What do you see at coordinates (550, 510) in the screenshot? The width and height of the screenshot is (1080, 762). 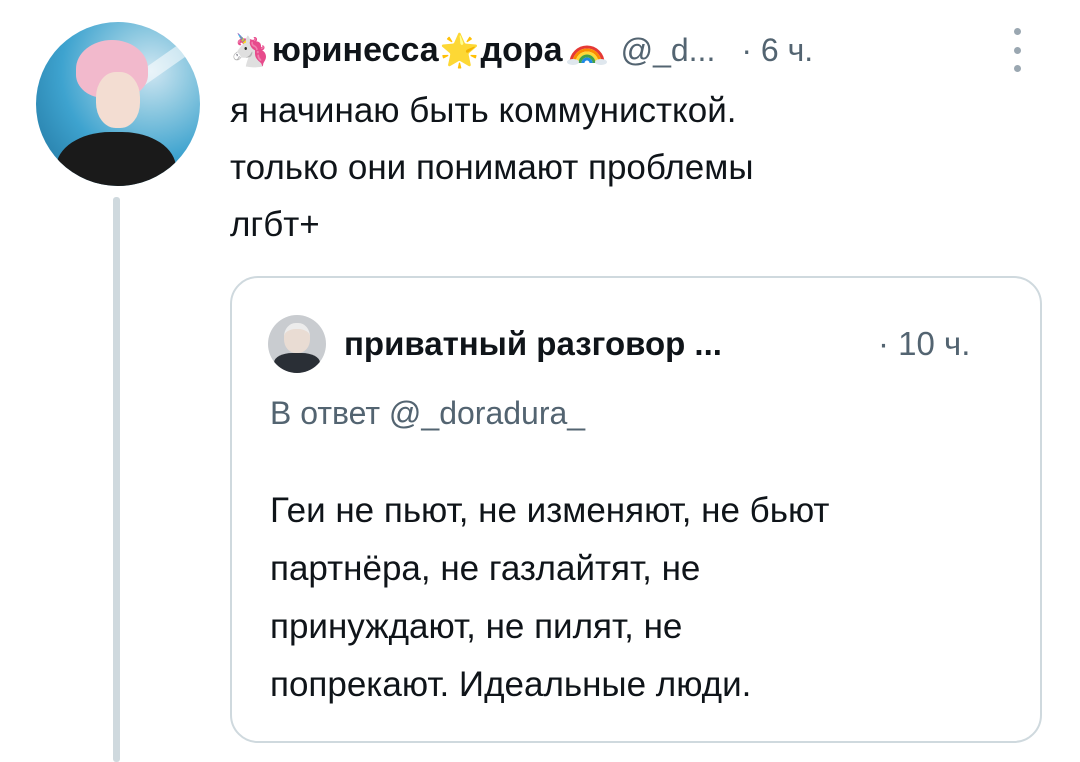 I see `quote-text-line: Геи не пьют, не изменяют, не бьют` at bounding box center [550, 510].